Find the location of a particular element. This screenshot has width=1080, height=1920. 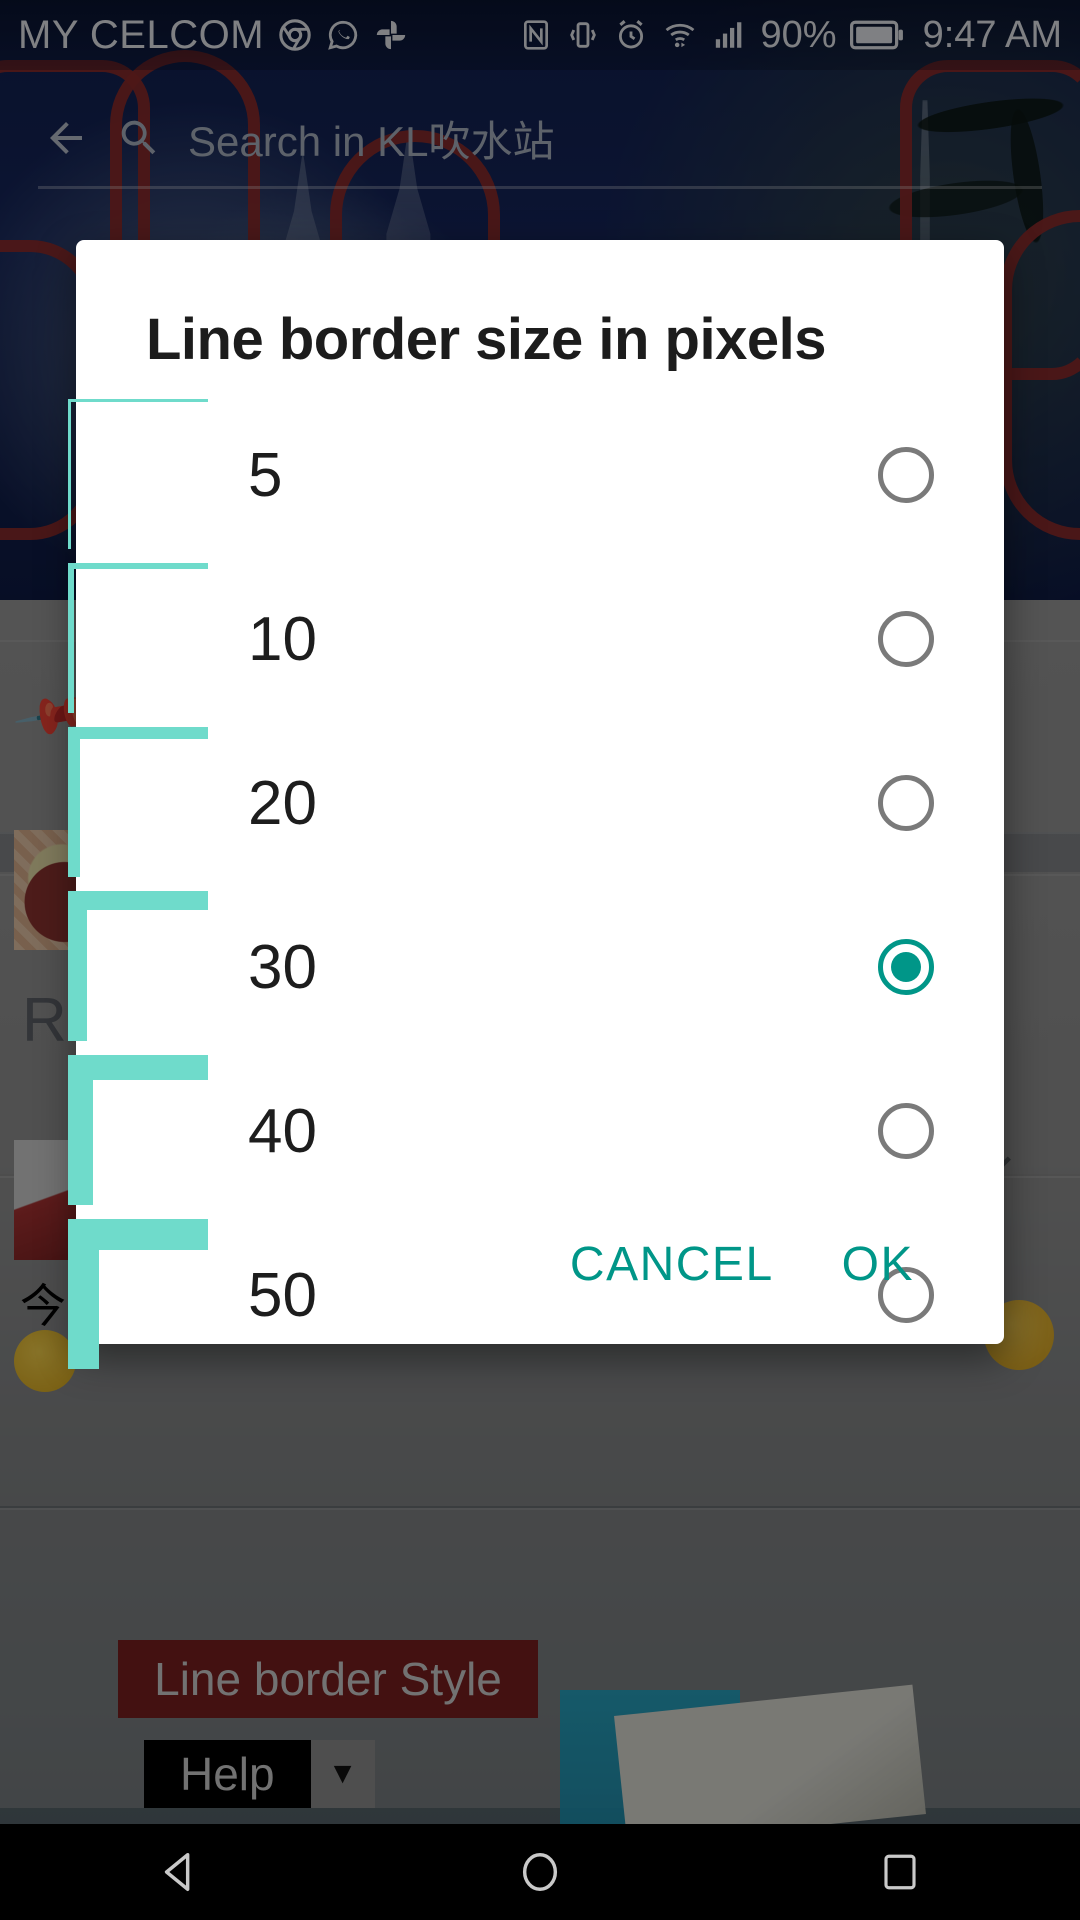

dialog-actions: CANCEL OK is located at coordinates (540, 1264).